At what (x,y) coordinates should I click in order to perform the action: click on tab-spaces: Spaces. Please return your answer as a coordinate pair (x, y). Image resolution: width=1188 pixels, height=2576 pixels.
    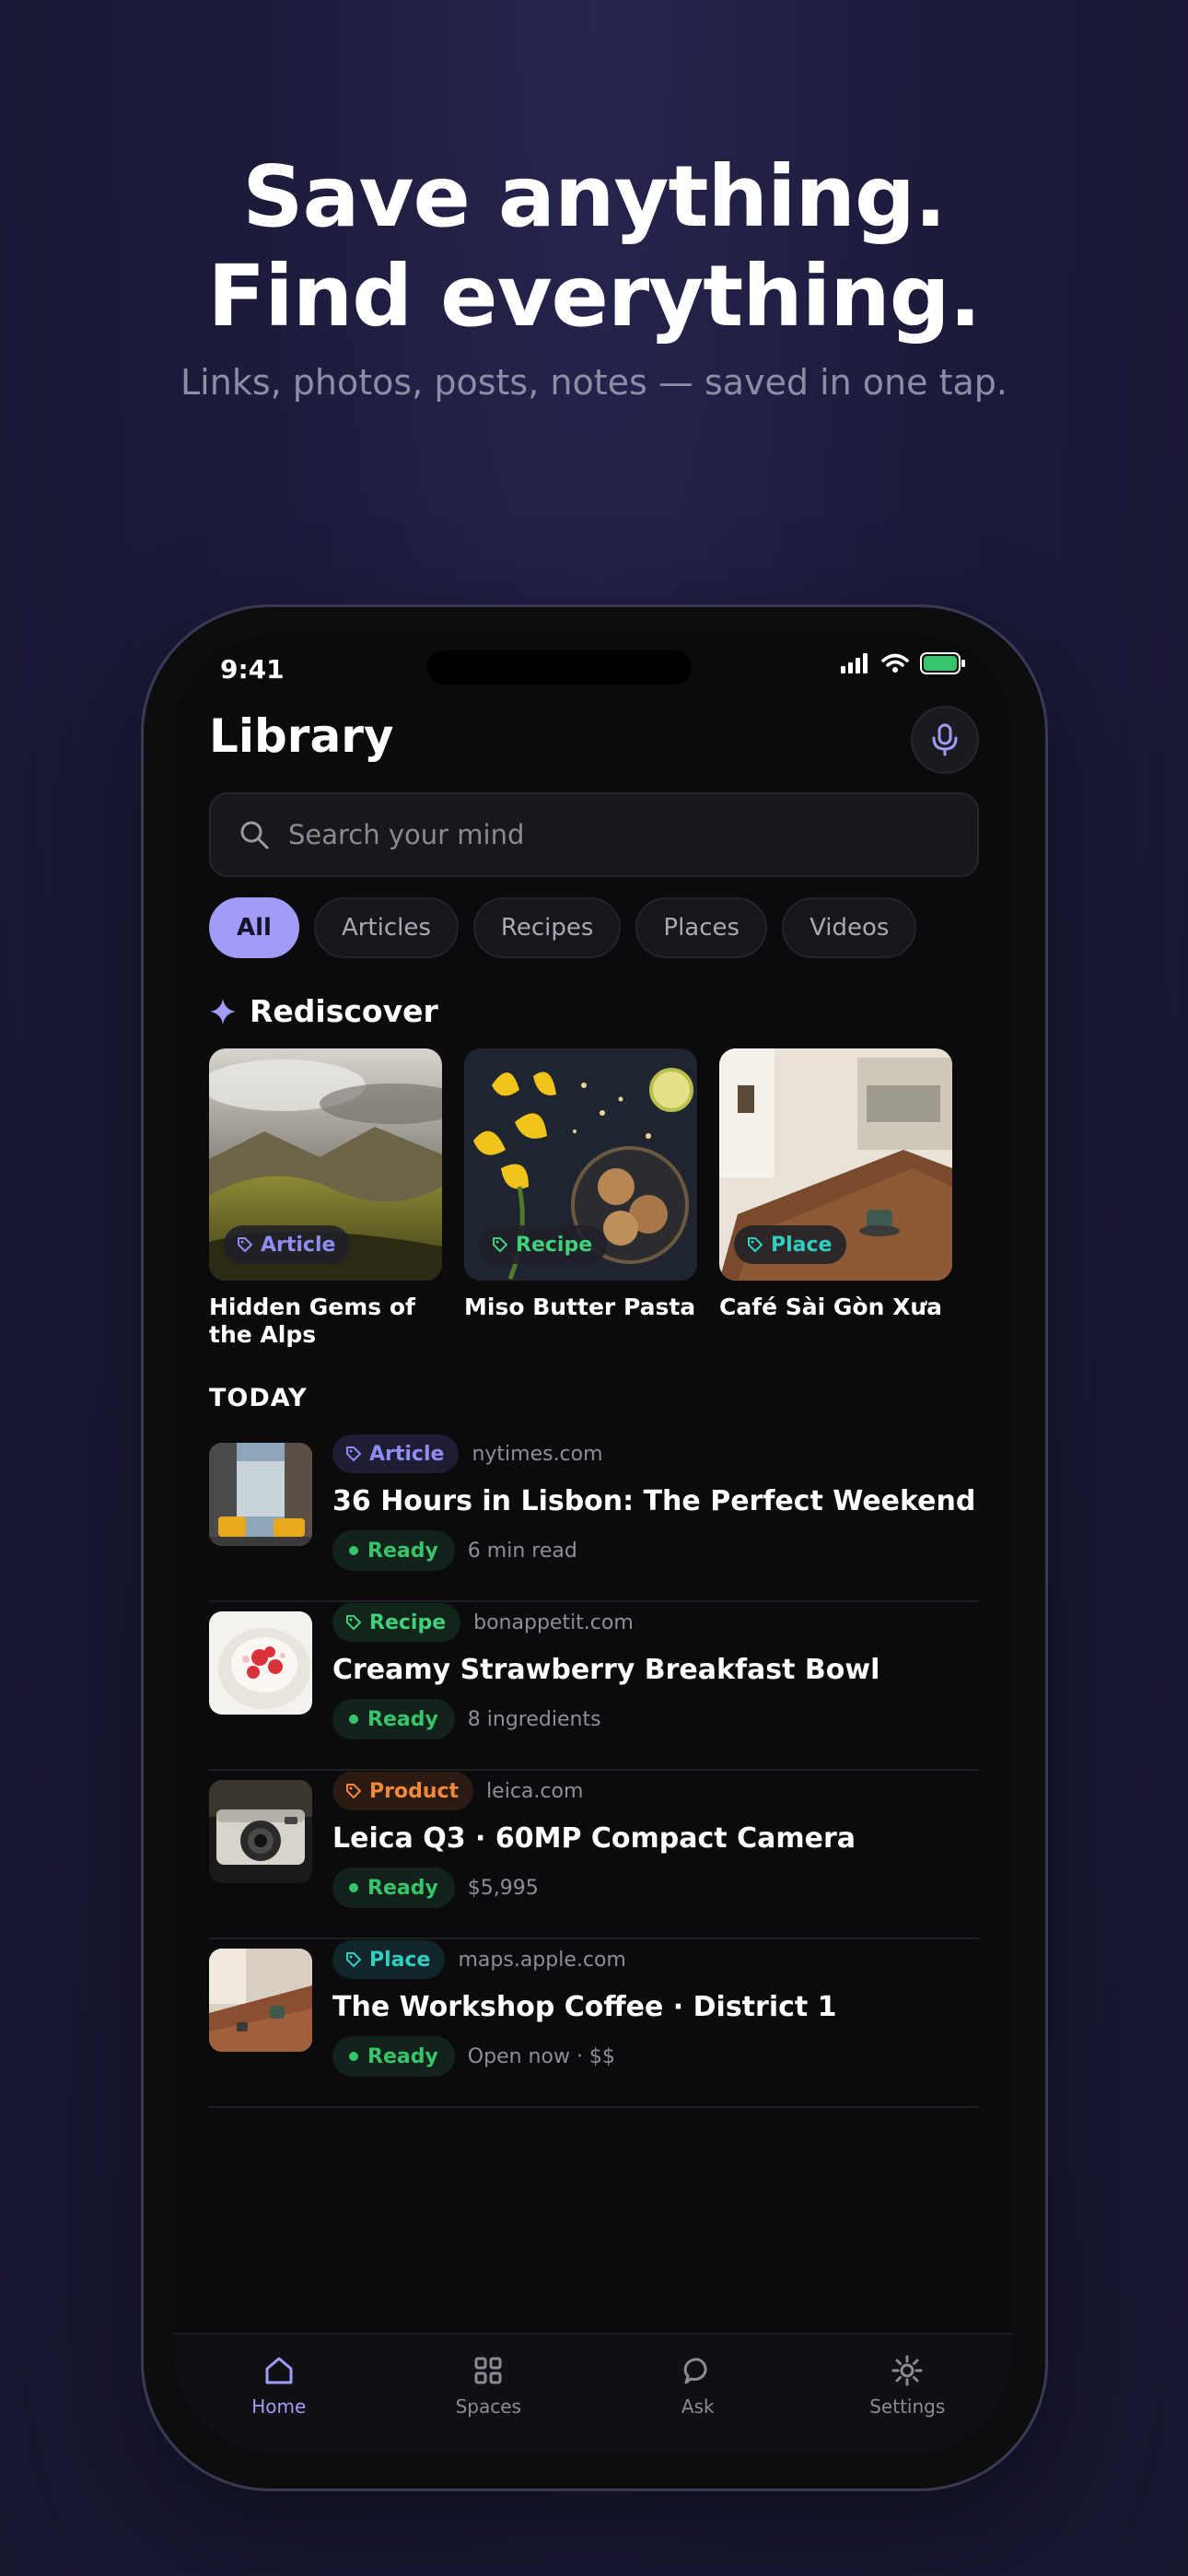
    Looking at the image, I should click on (489, 2394).